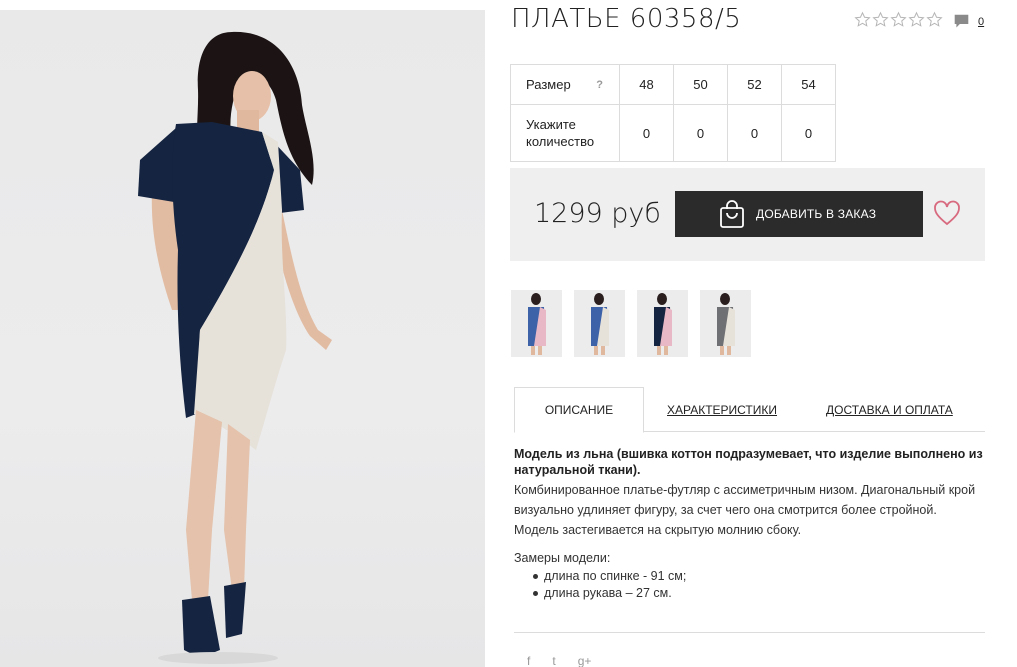  What do you see at coordinates (816, 214) in the screenshot?
I see `add-to-order-label: ДОБАВИТЬ В ЗАКАЗ` at bounding box center [816, 214].